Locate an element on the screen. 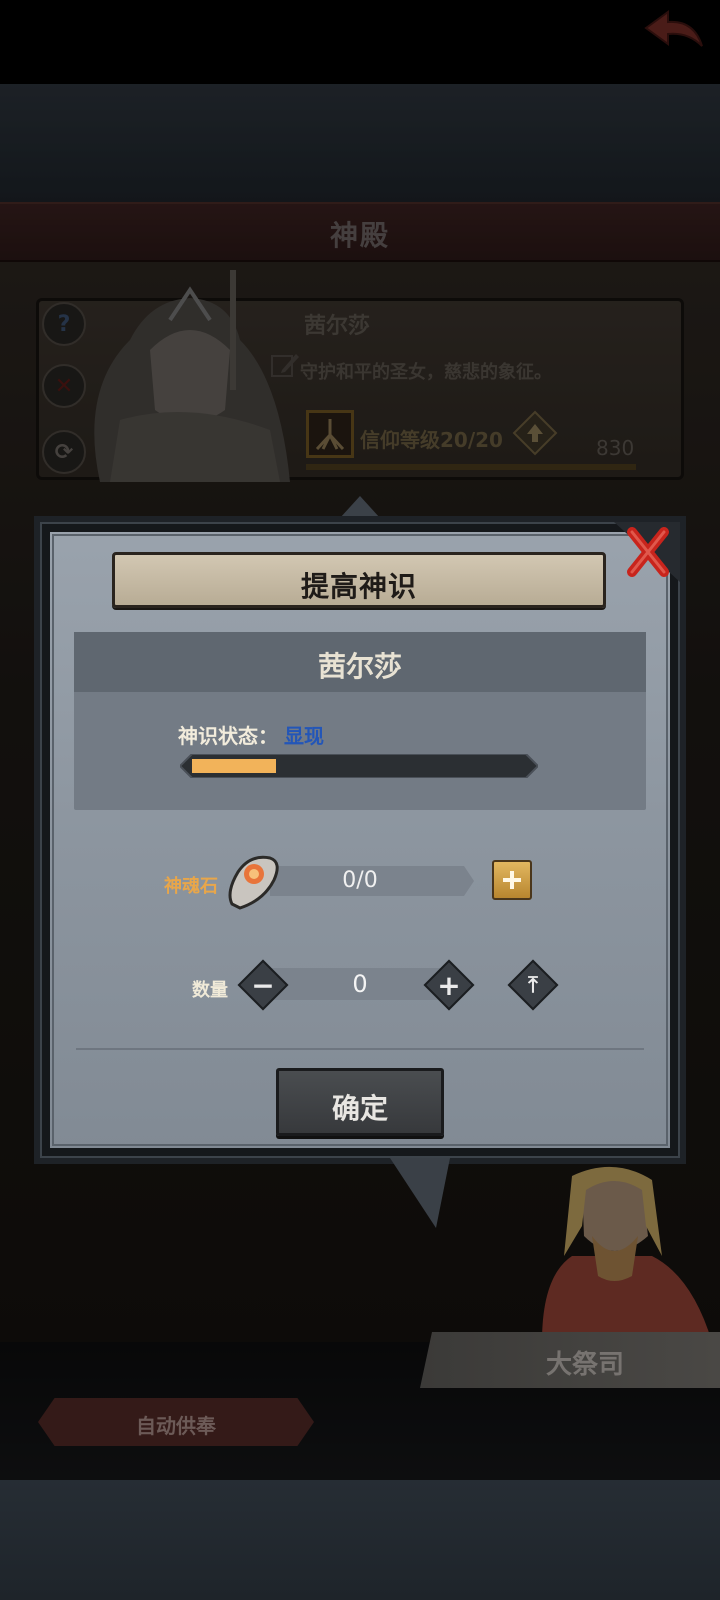  max-quantity-button: ⤒ is located at coordinates (533, 985).